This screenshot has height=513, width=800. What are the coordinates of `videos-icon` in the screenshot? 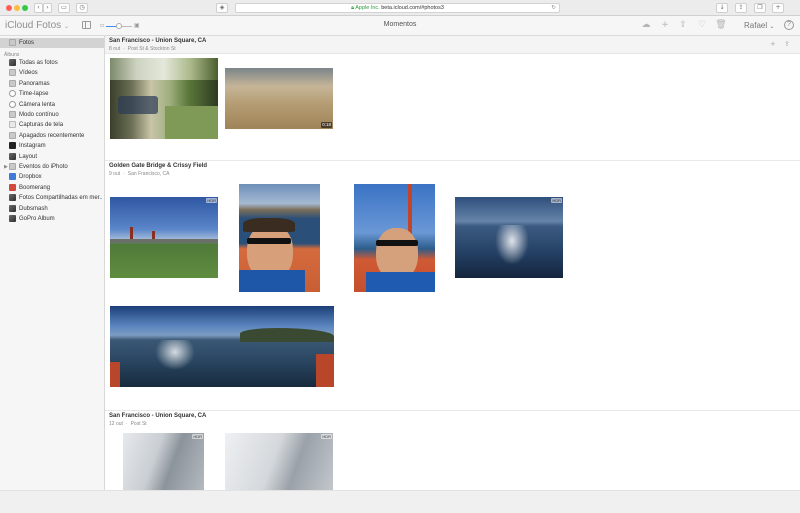 It's located at (12, 73).